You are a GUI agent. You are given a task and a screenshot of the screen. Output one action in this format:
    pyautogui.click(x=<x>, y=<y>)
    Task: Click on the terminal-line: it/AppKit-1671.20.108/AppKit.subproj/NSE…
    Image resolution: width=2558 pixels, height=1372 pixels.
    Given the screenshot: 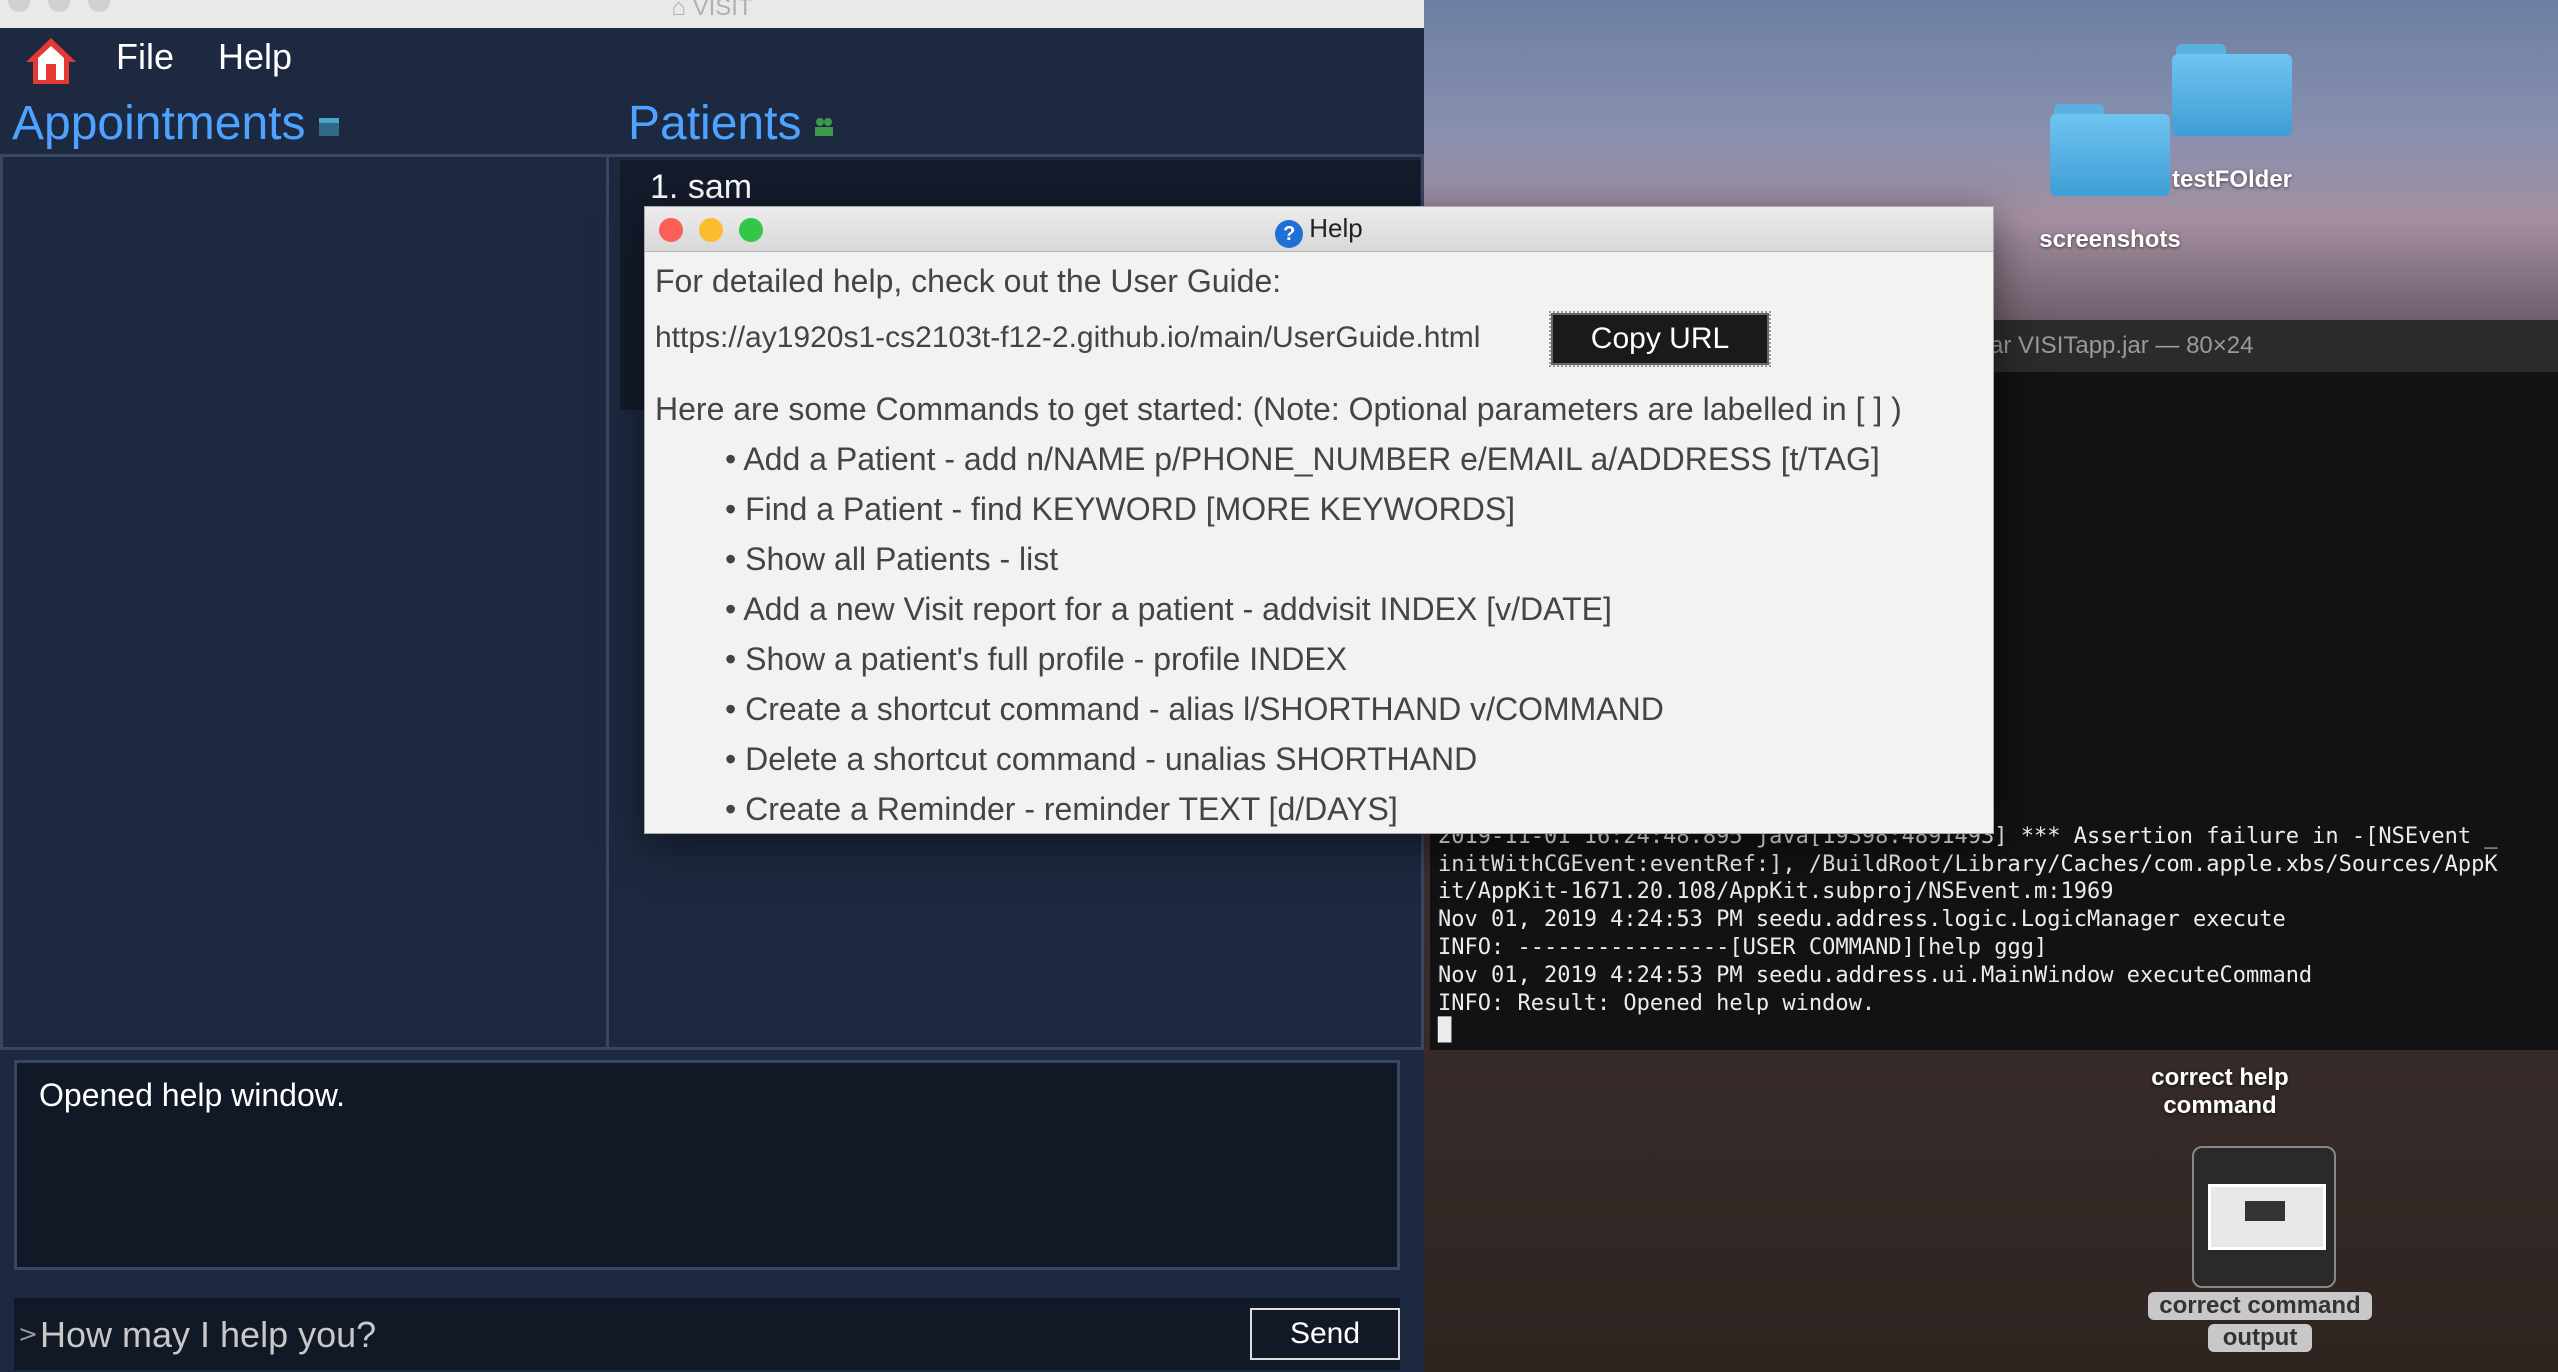 What is the action you would take?
    pyautogui.click(x=1776, y=892)
    